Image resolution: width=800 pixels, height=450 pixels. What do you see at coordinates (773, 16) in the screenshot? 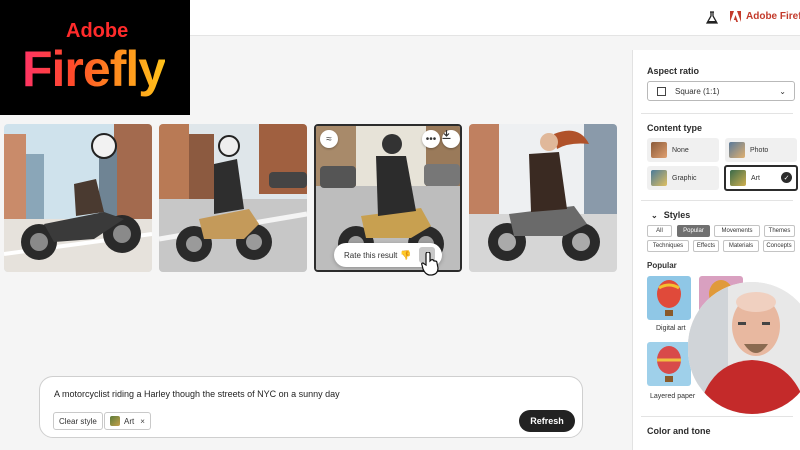
I see `brand-name: Adobe Firefly (` at bounding box center [773, 16].